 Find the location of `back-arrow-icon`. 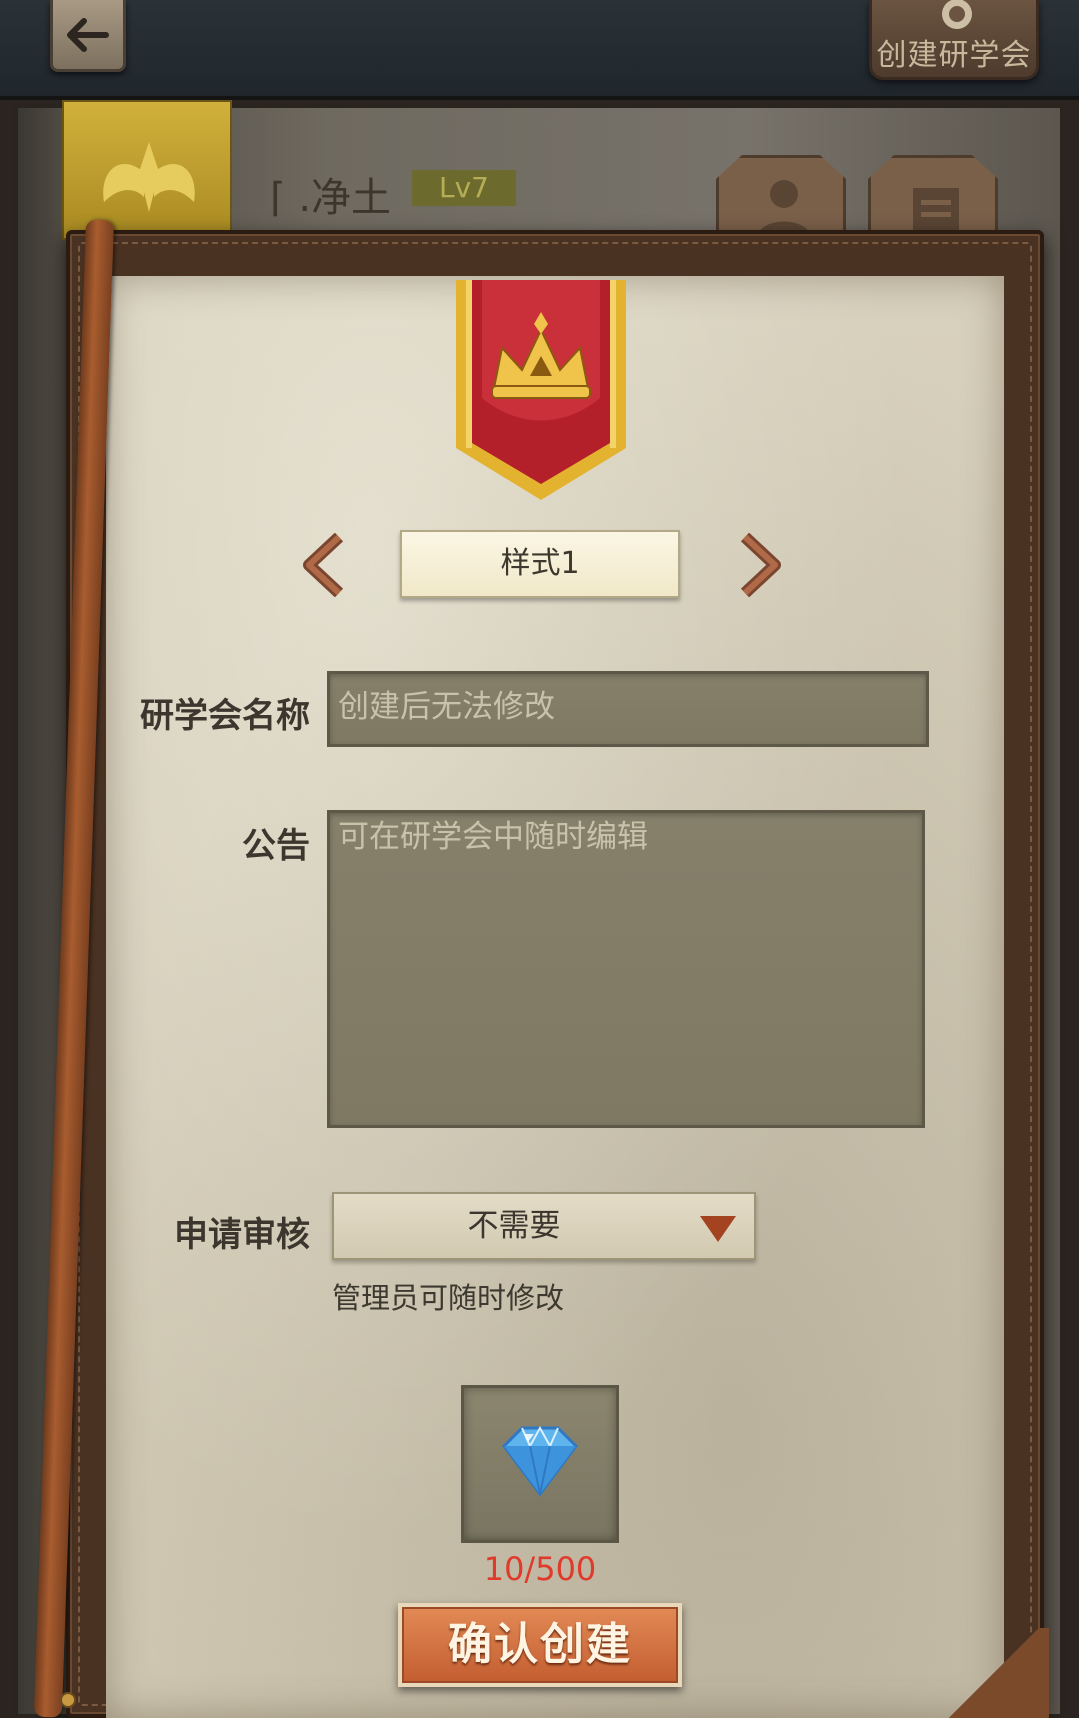

back-arrow-icon is located at coordinates (88, 34).